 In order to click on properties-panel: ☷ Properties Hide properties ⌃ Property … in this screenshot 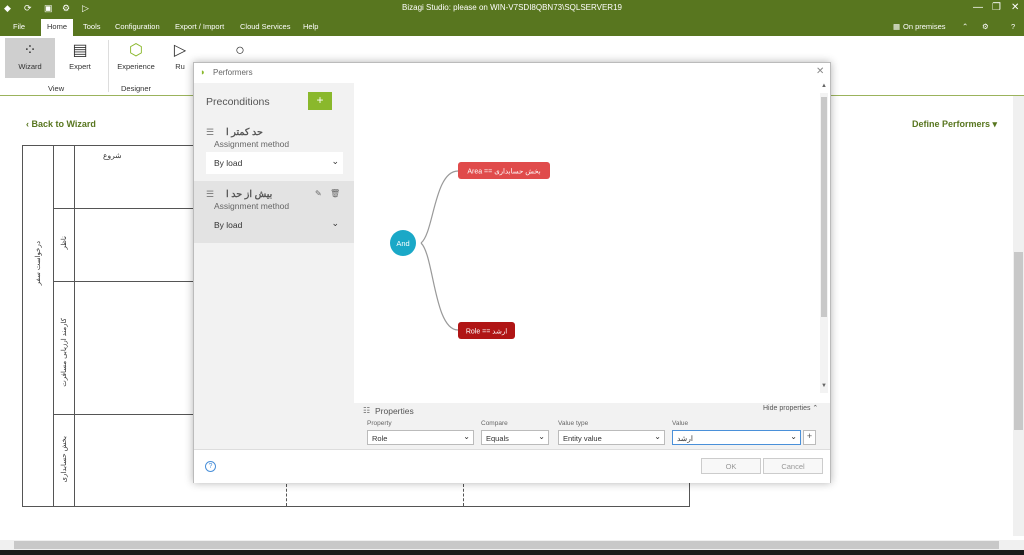, I will do `click(592, 426)`.